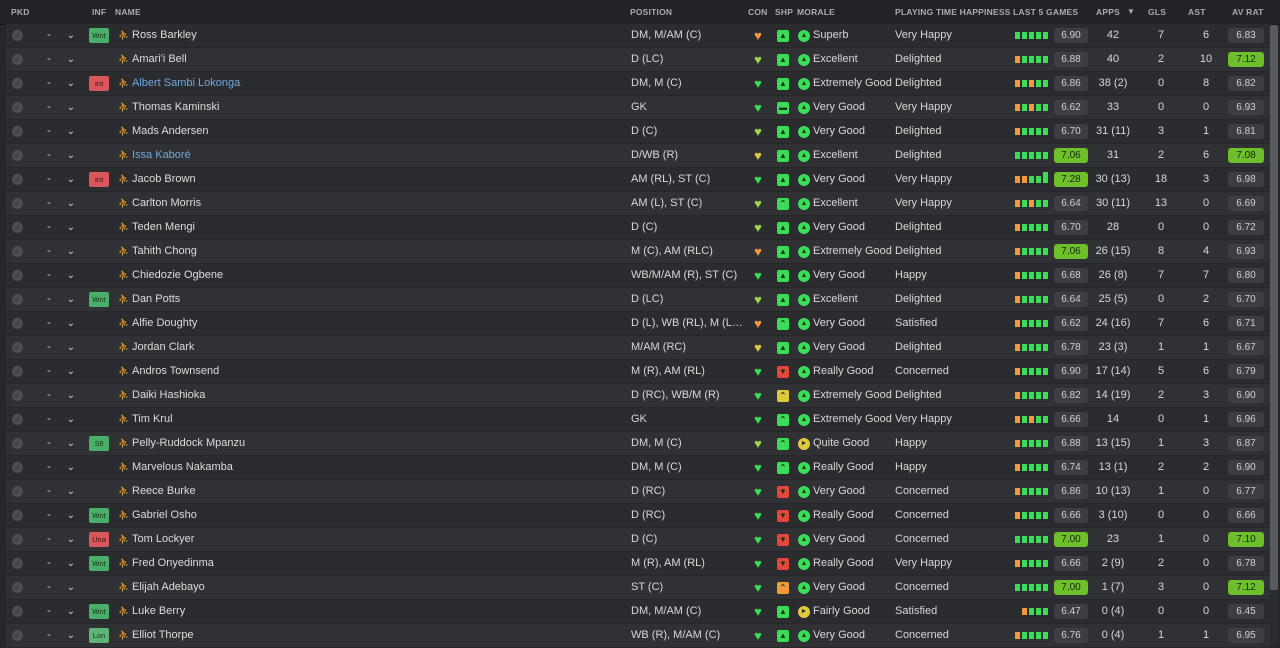 The width and height of the screenshot is (1280, 648). What do you see at coordinates (784, 12) in the screenshot?
I see `header-sharpness: SHP` at bounding box center [784, 12].